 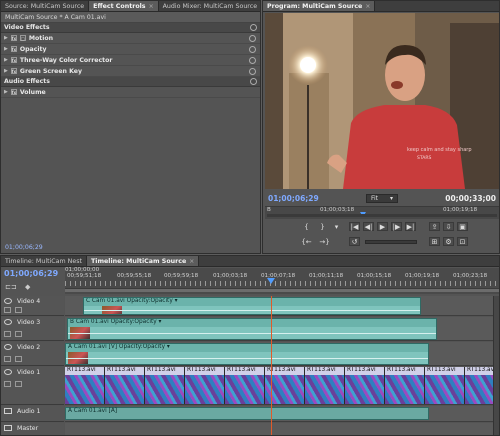 I want to click on effect-row-motion: ▶ fx □ Motion, so click(x=130, y=38).